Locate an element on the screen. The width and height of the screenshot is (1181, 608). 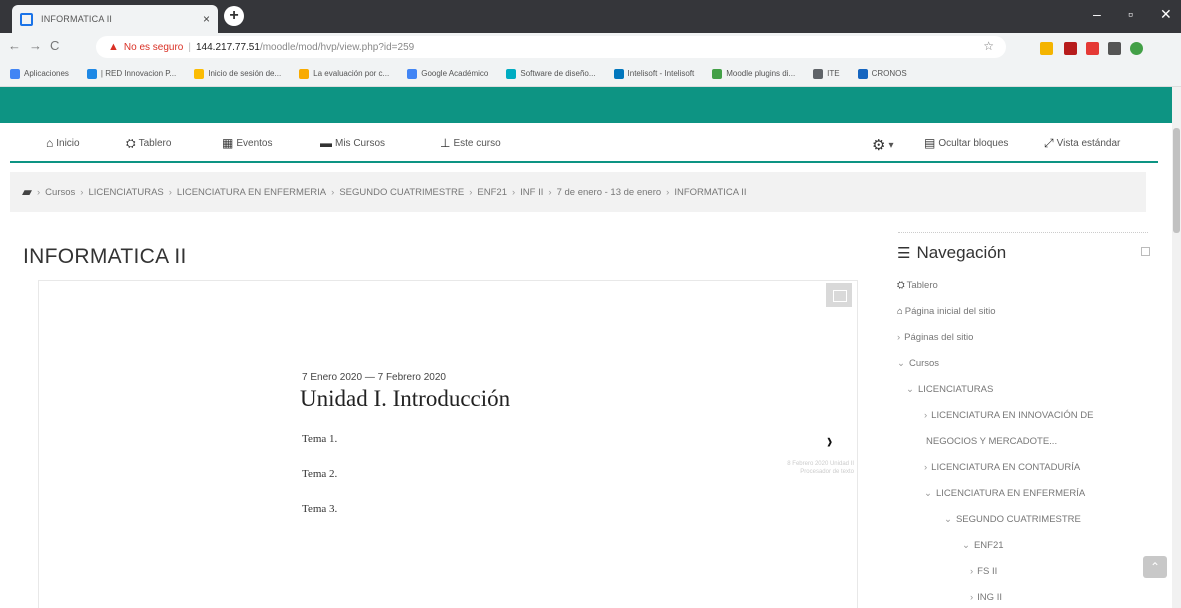
reload-icon: C is located at coordinates (54, 45).